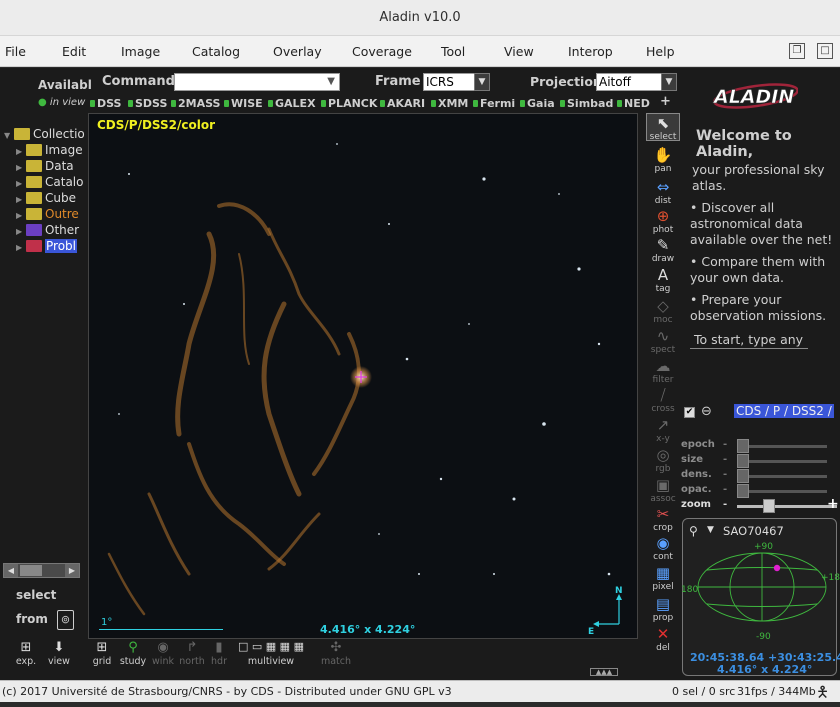 This screenshot has width=840, height=707. Describe the element at coordinates (59, 653) in the screenshot. I see `view-button: ⬇ view` at that location.